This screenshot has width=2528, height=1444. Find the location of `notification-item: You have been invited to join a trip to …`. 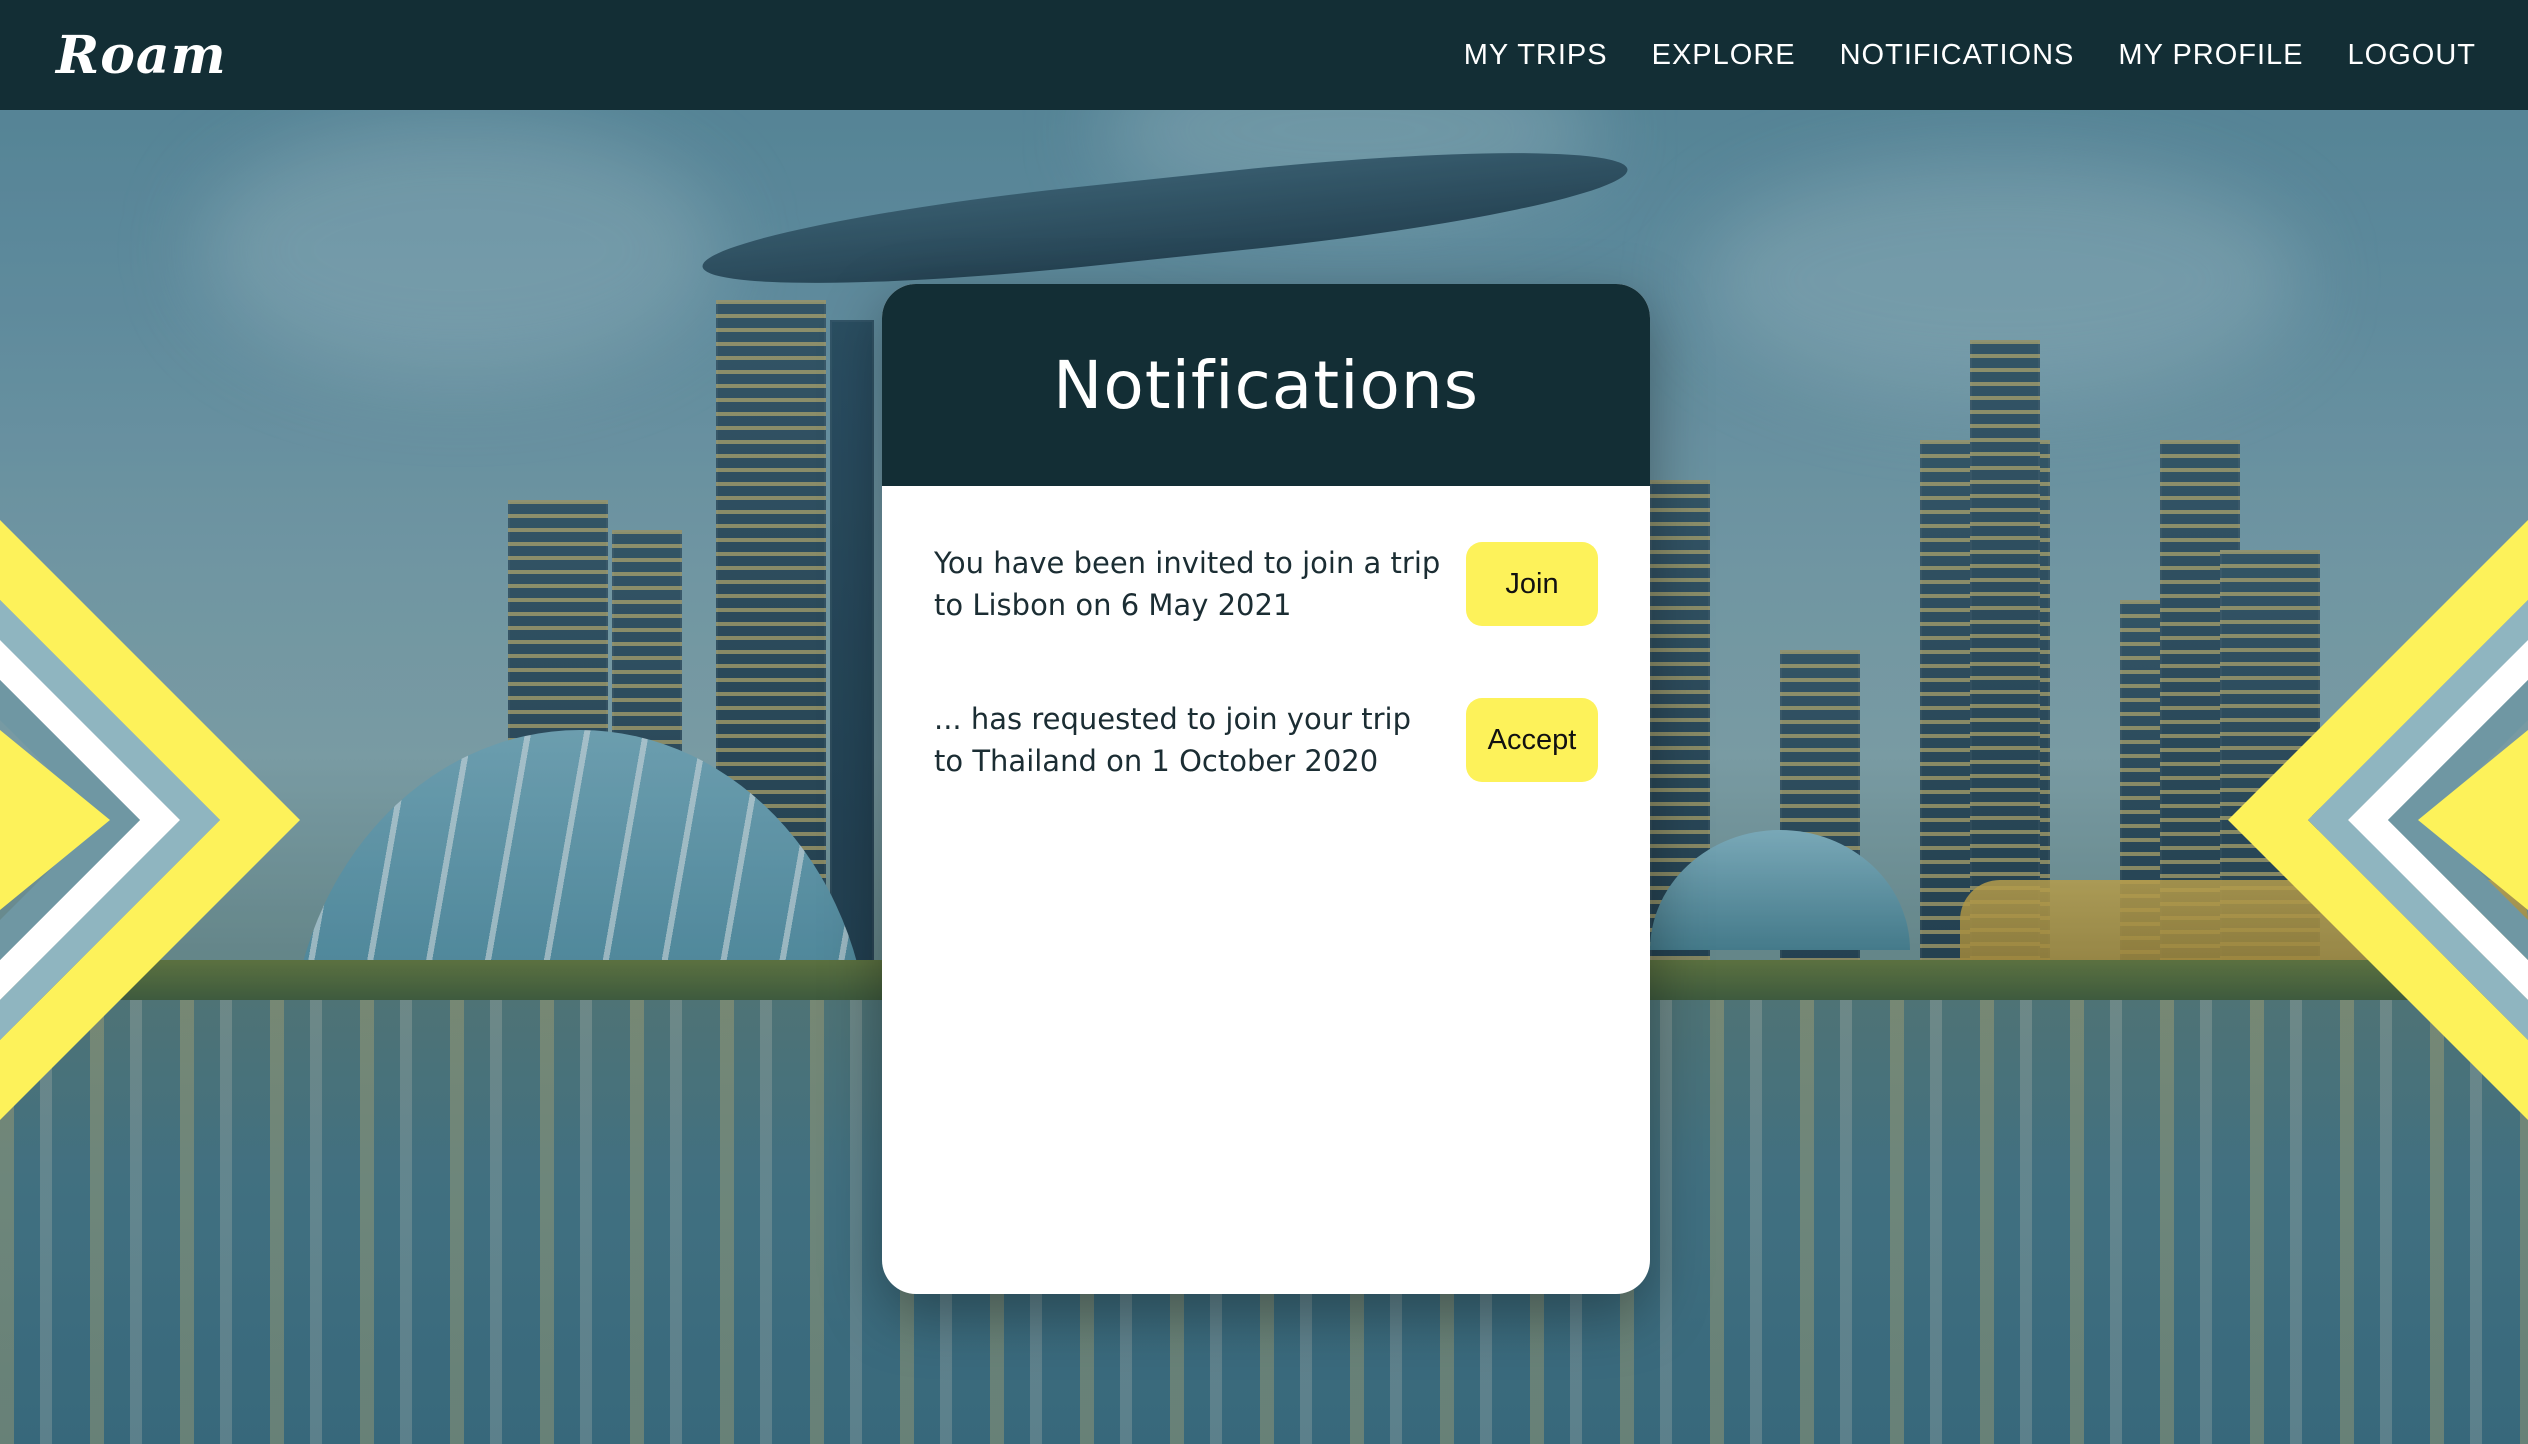

notification-item: You have been invited to join a trip to … is located at coordinates (1266, 584).